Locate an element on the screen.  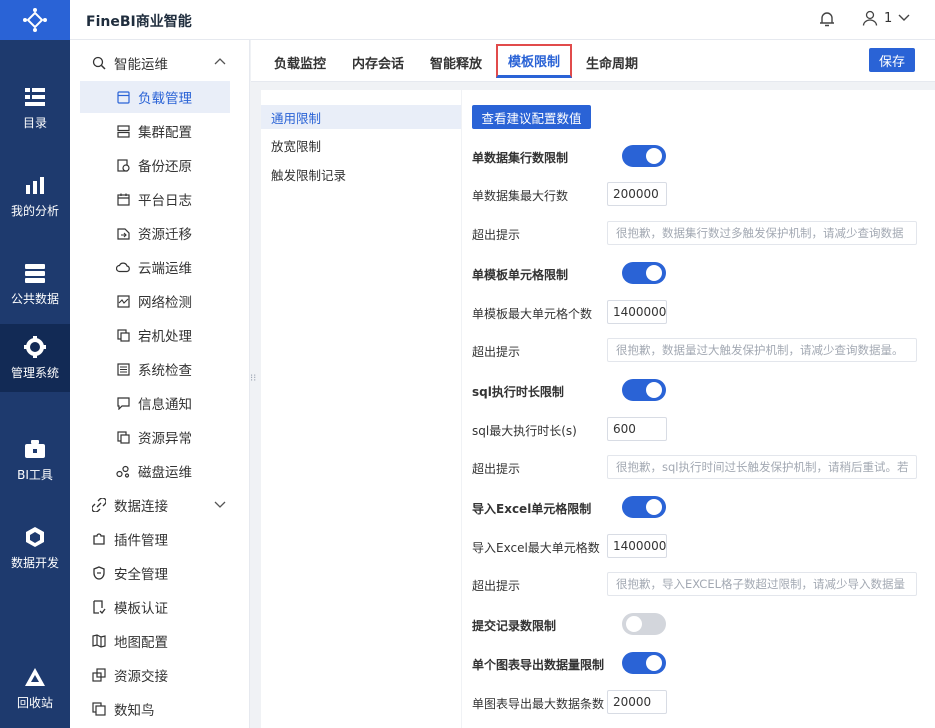
subnav-item-label: 集群配置 is located at coordinates (165, 133).